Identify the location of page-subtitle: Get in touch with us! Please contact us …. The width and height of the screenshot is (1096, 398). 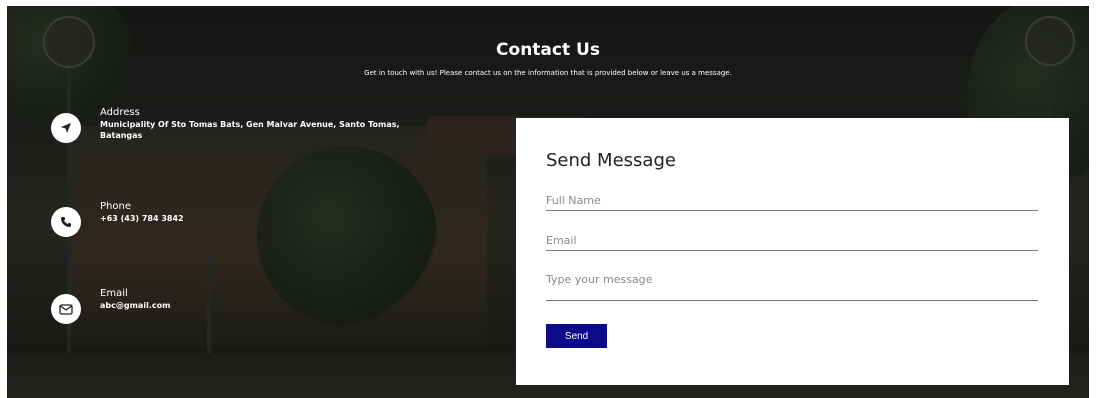
(548, 73).